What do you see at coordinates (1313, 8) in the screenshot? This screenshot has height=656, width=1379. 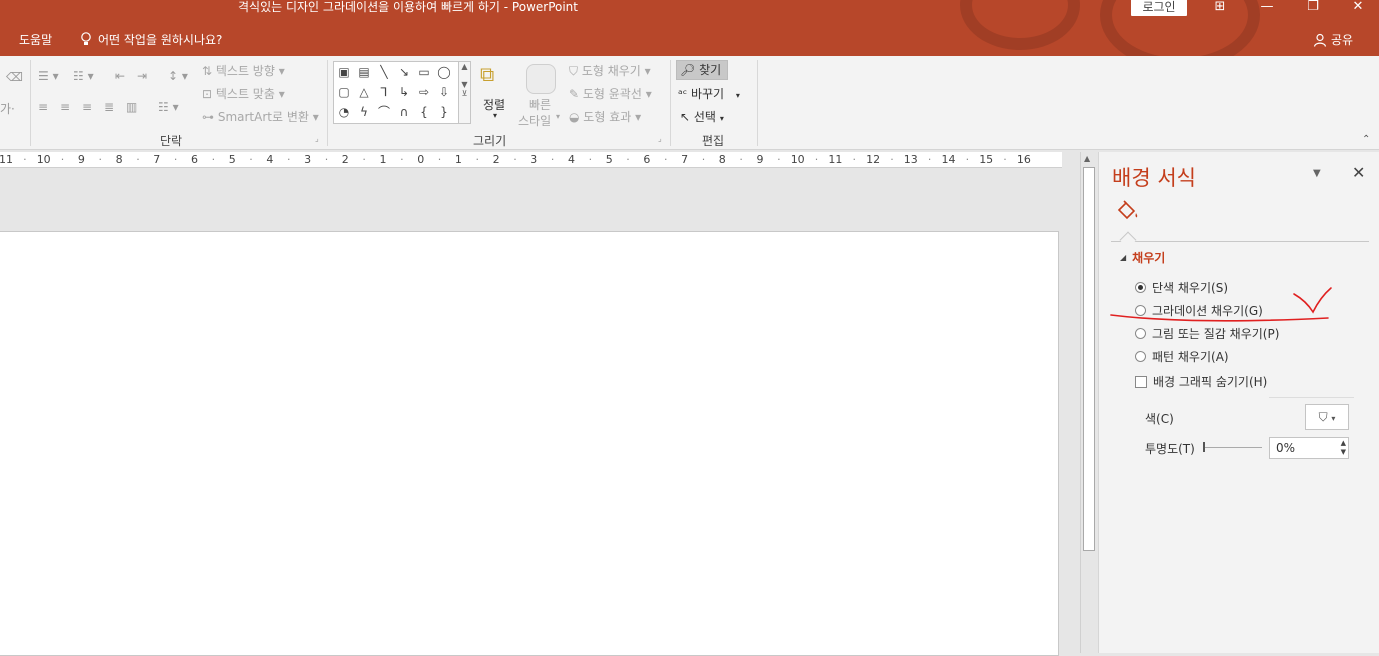 I see `restore-icon: ❐` at bounding box center [1313, 8].